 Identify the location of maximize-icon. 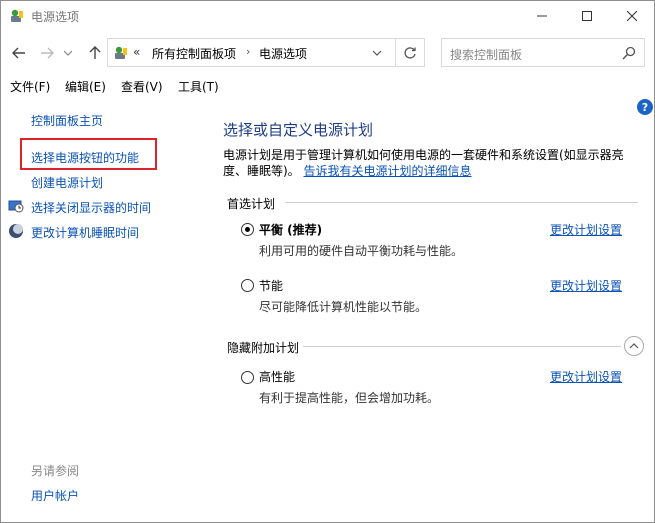
(587, 16).